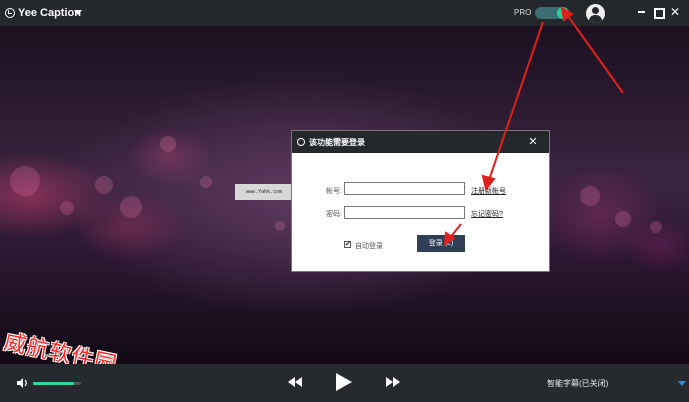  What do you see at coordinates (577, 383) in the screenshot?
I see `smart-subtitle-status: 智能字幕(已关闭)` at bounding box center [577, 383].